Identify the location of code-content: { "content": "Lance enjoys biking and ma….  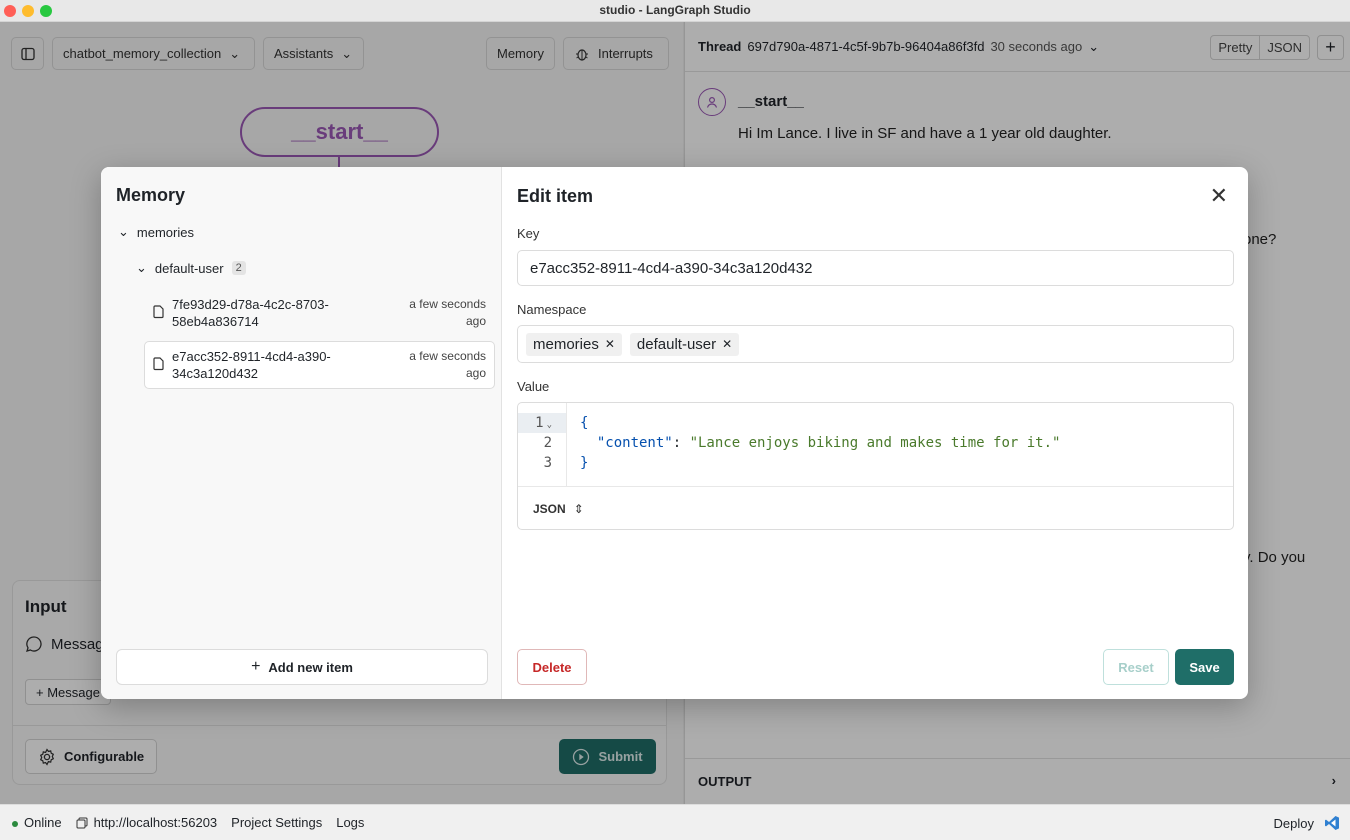
(820, 443).